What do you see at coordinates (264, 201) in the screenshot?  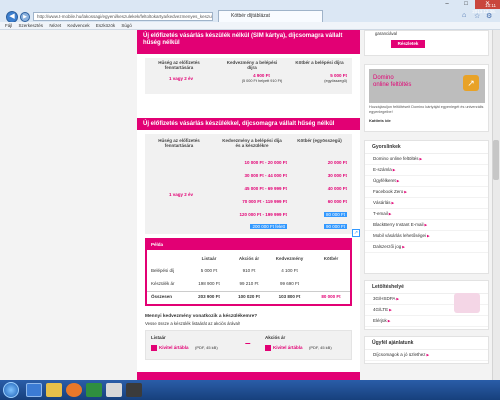 I see `range-row: 70 000 Ft - 119 999 Ft` at bounding box center [264, 201].